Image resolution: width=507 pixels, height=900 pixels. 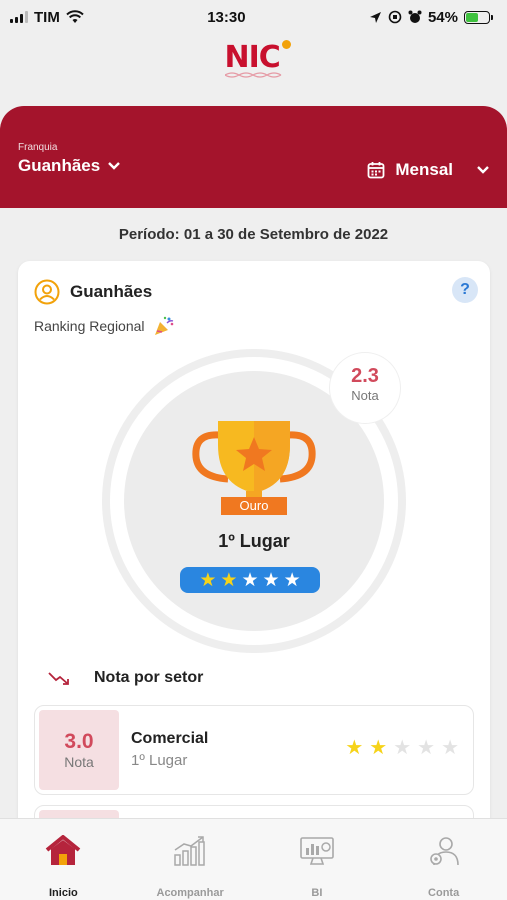 I want to click on help-button: ?, so click(x=465, y=290).